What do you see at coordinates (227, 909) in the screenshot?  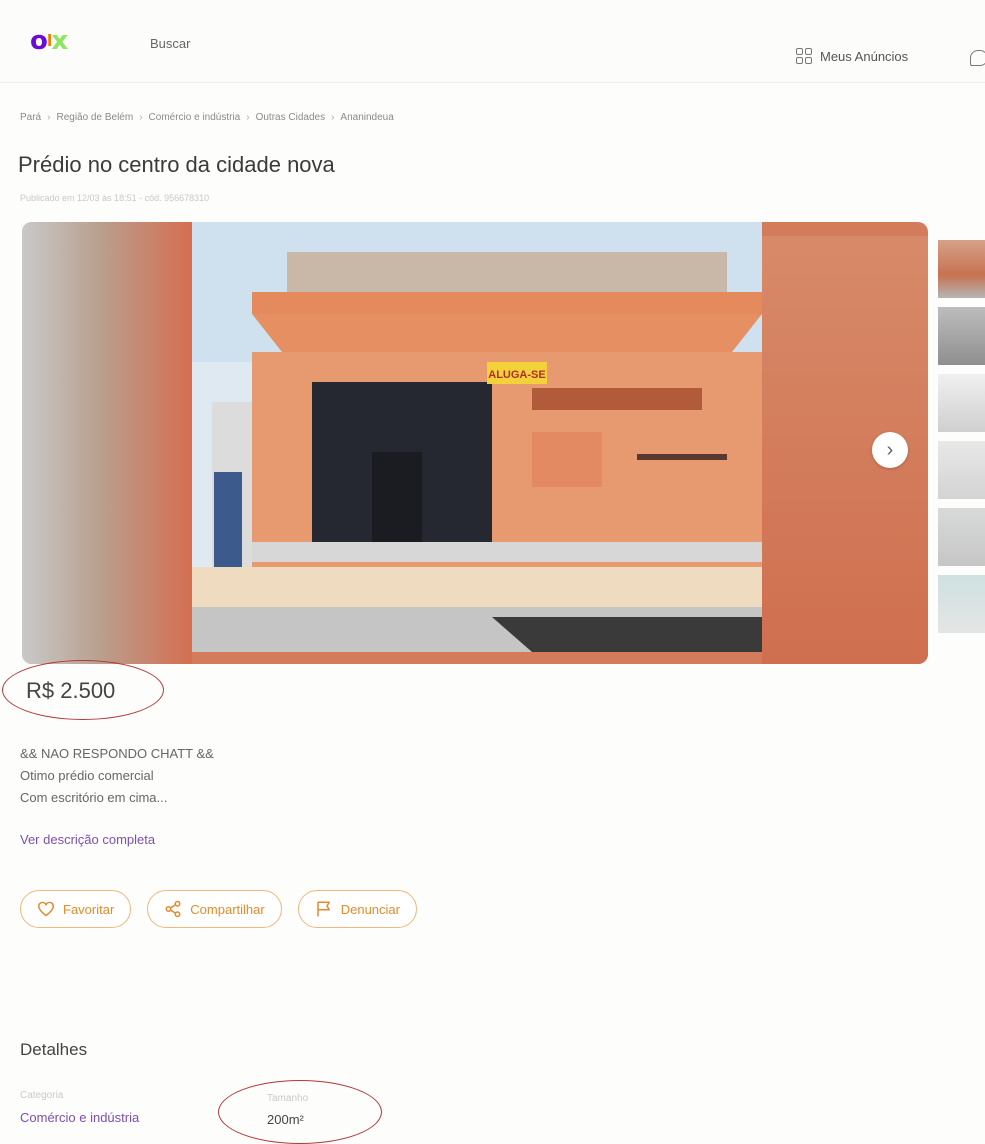 I see `share-label: Compartilhar` at bounding box center [227, 909].